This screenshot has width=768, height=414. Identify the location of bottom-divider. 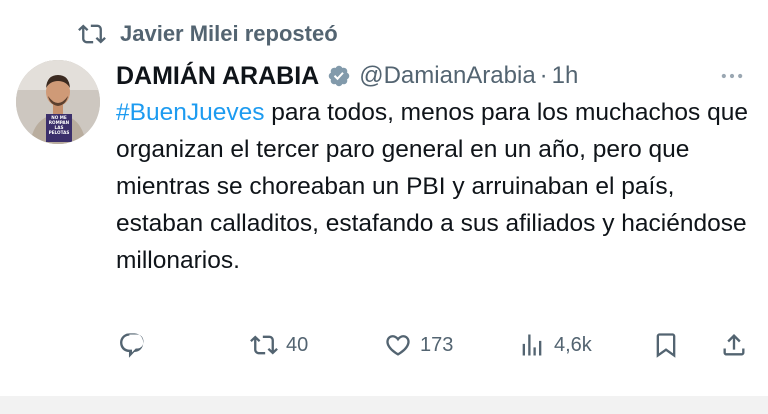
(384, 405).